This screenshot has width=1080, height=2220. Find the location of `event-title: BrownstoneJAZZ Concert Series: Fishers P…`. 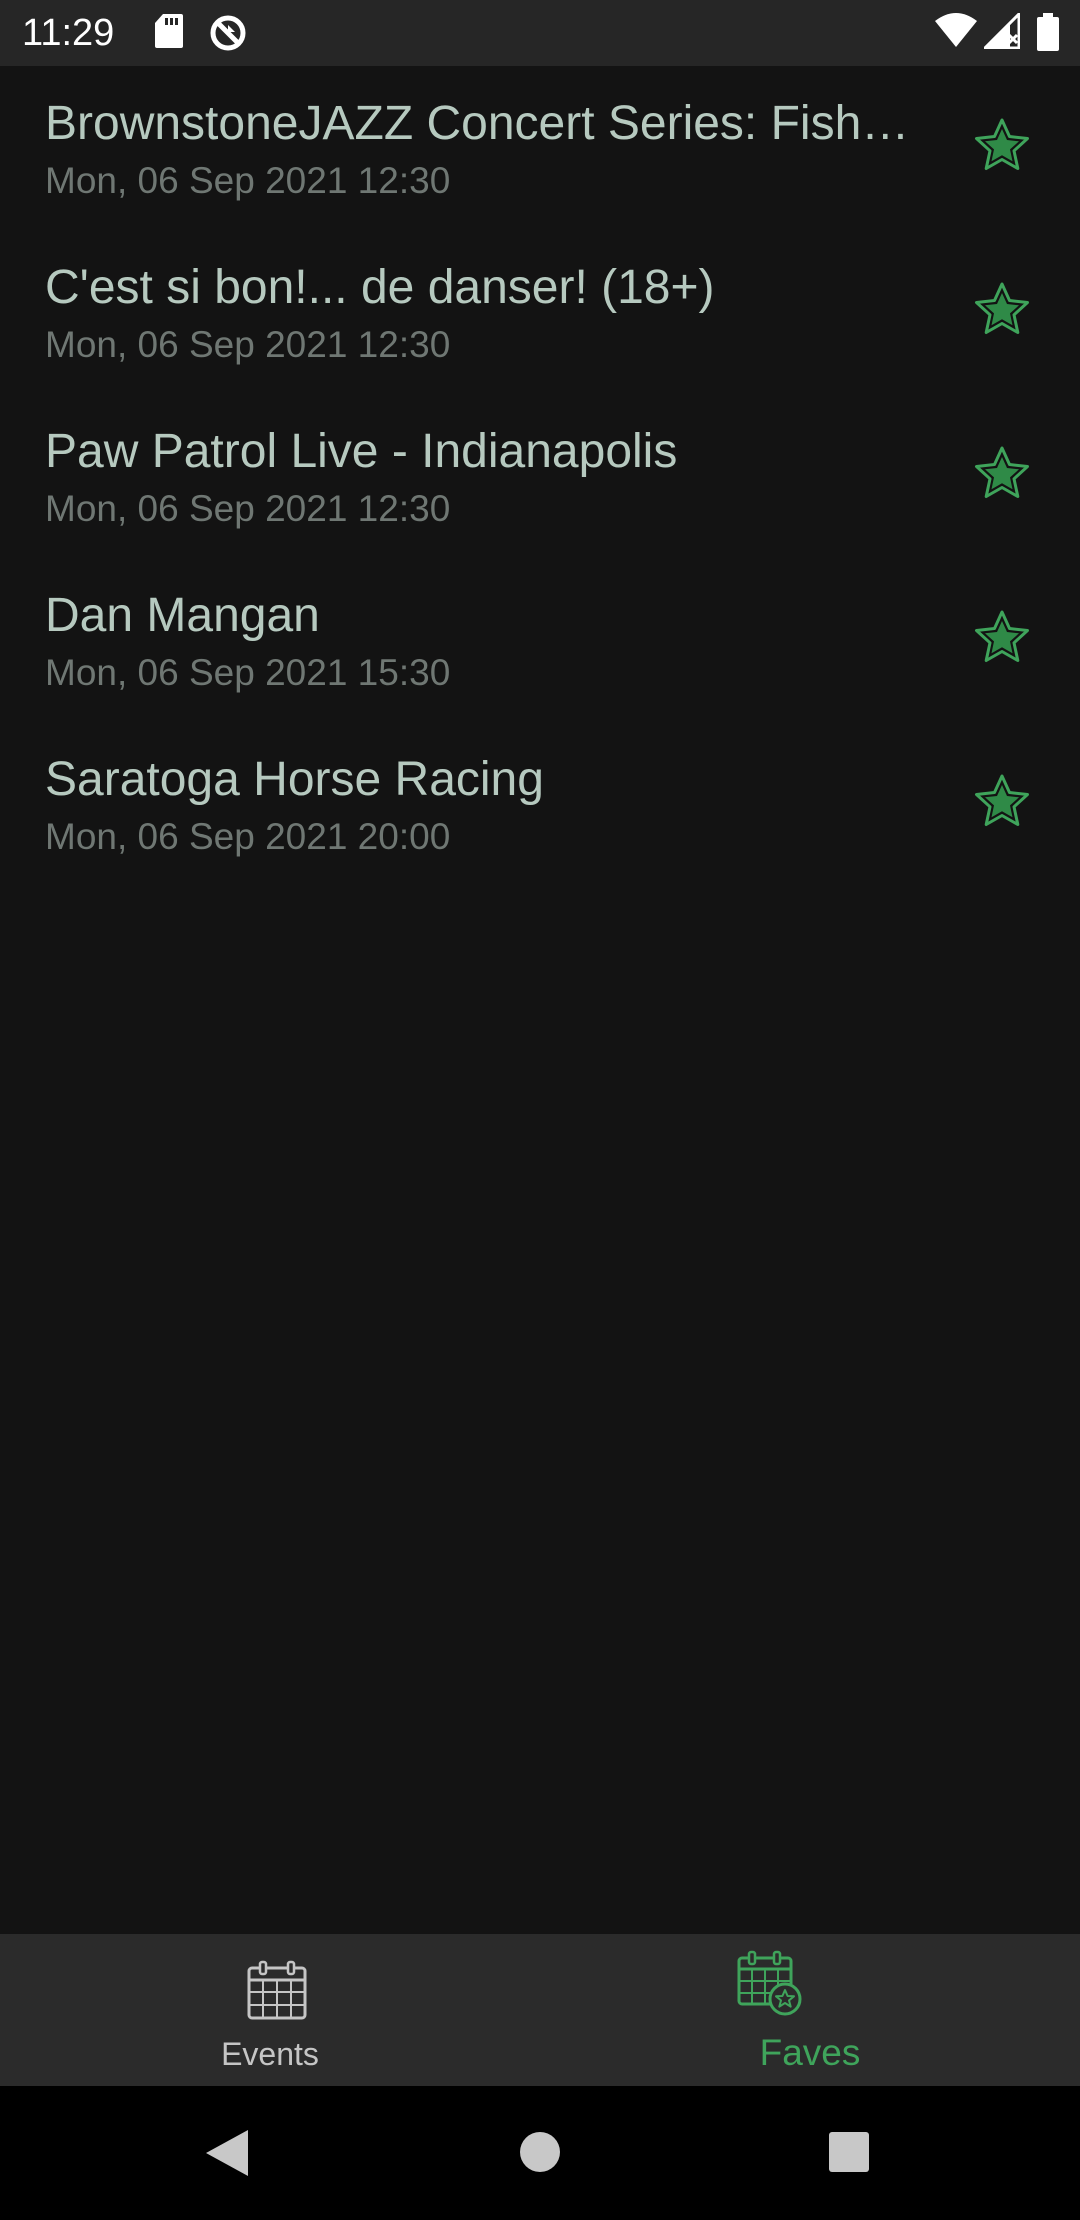

event-title: BrownstoneJAZZ Concert Series: Fishers P… is located at coordinates (487, 123).